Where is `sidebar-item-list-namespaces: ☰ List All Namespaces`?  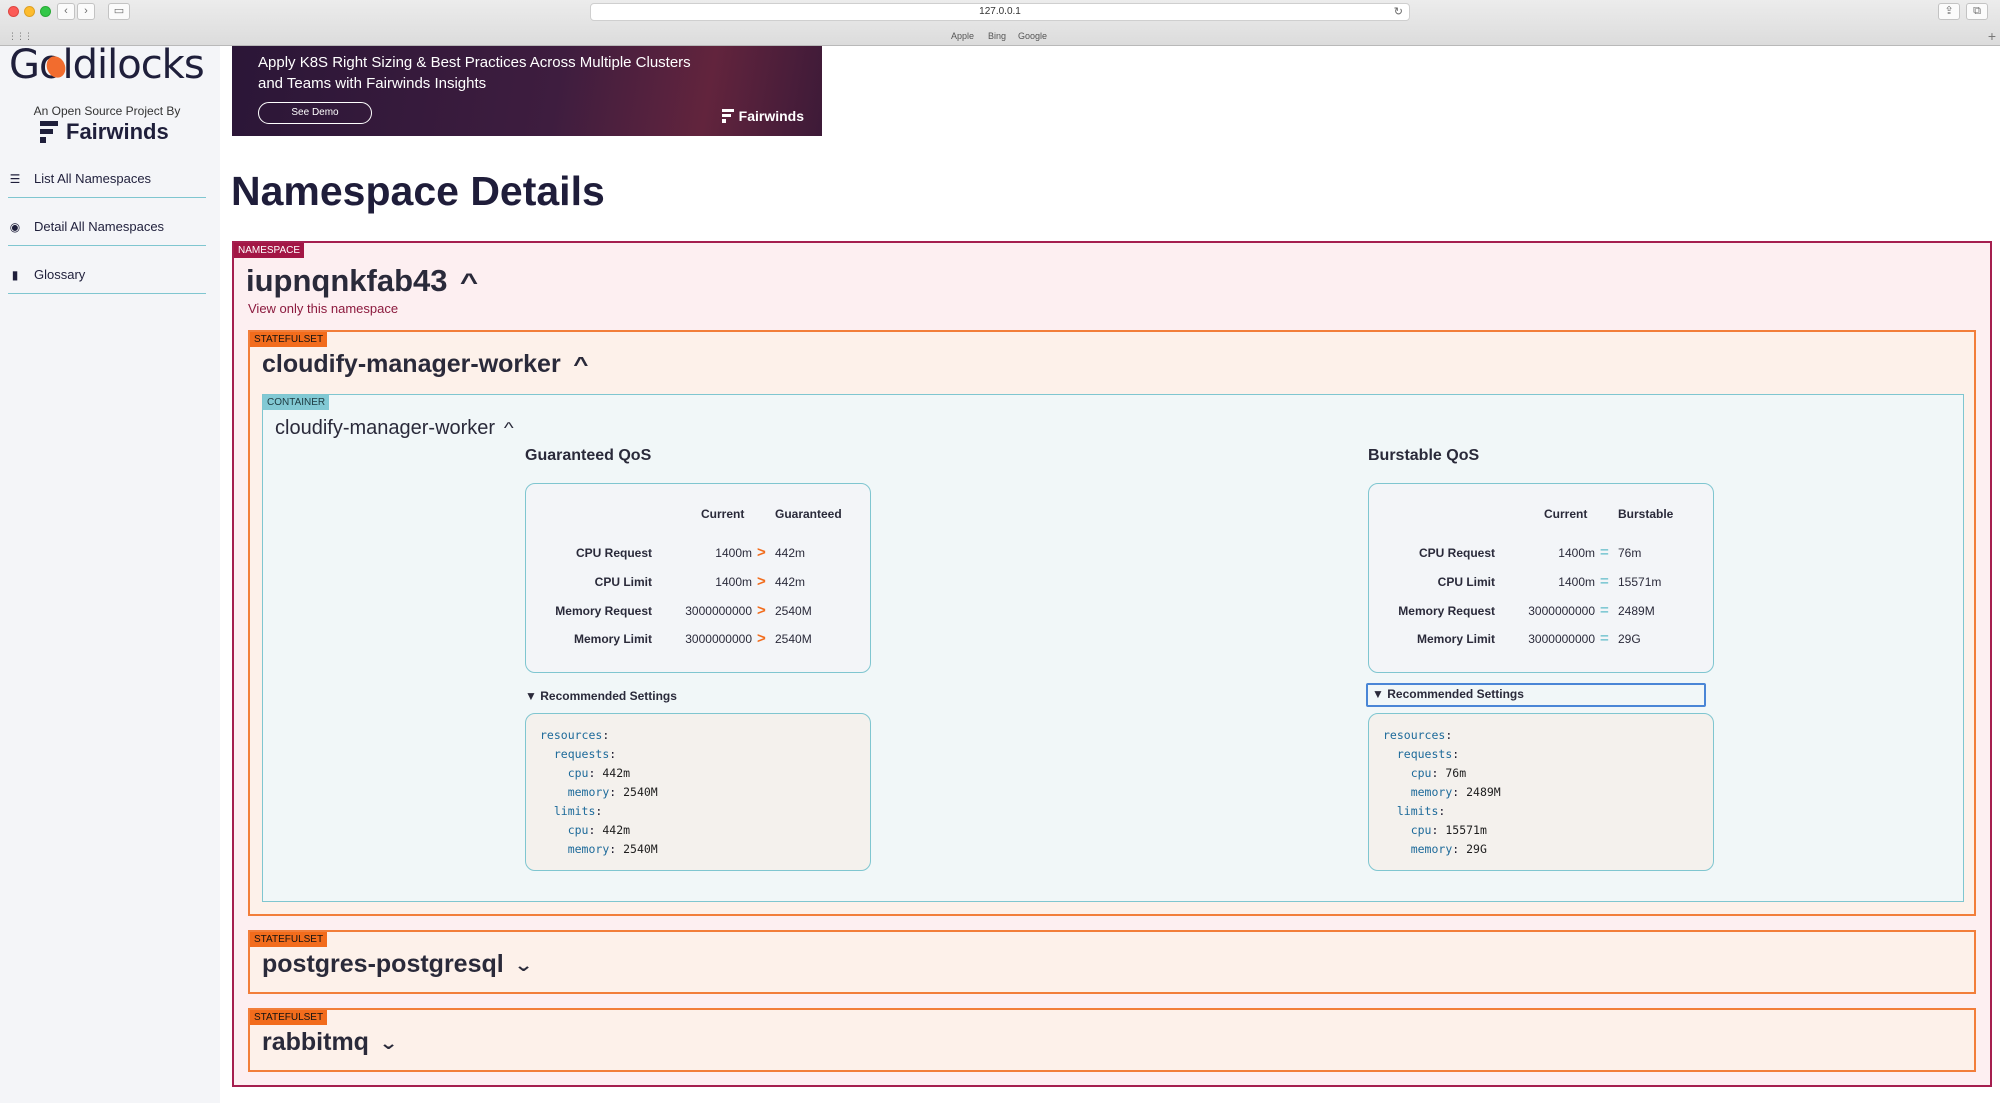 sidebar-item-list-namespaces: ☰ List All Namespaces is located at coordinates (107, 179).